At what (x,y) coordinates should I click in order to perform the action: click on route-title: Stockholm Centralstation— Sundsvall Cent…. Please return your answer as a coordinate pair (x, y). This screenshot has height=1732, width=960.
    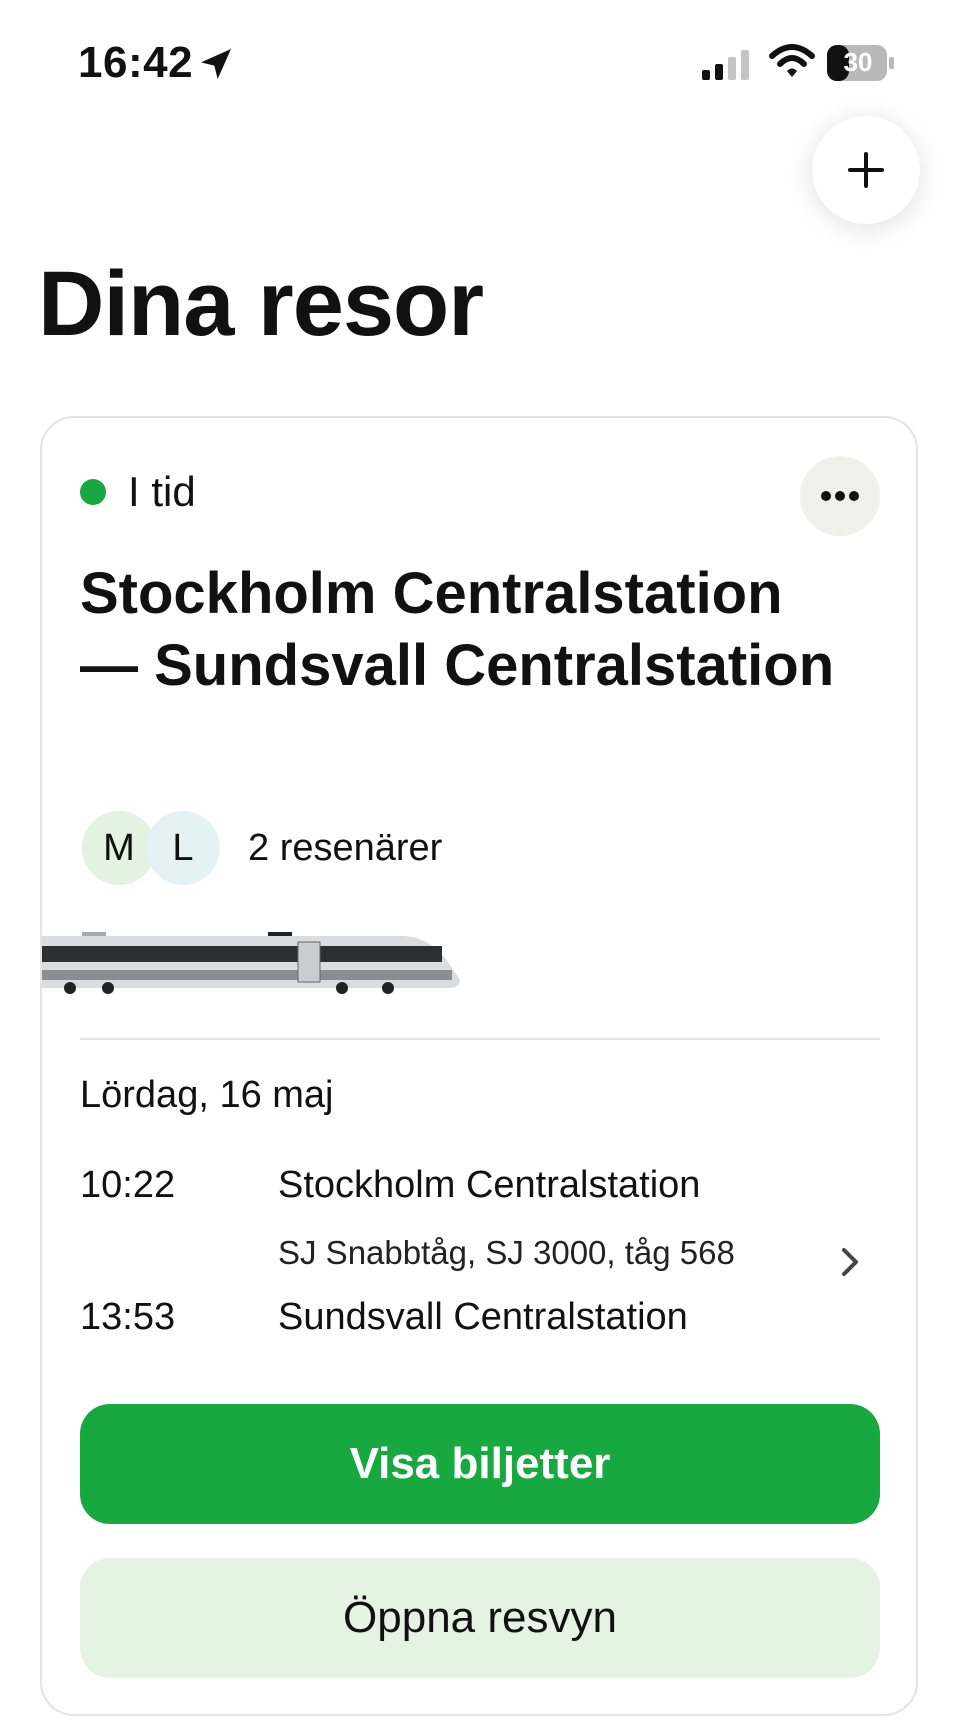
    Looking at the image, I should click on (457, 629).